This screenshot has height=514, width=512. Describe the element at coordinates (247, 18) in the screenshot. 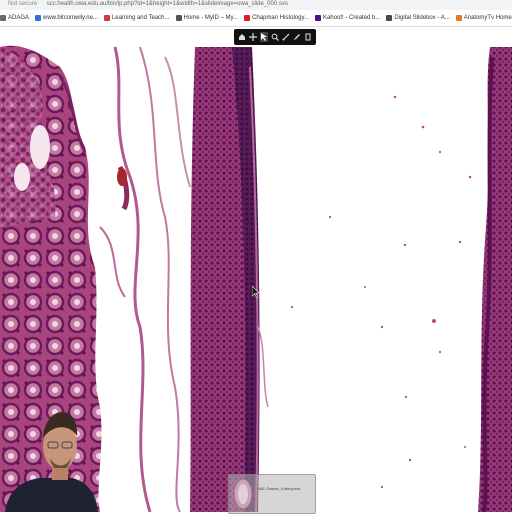

I see `youtube-icon` at that location.